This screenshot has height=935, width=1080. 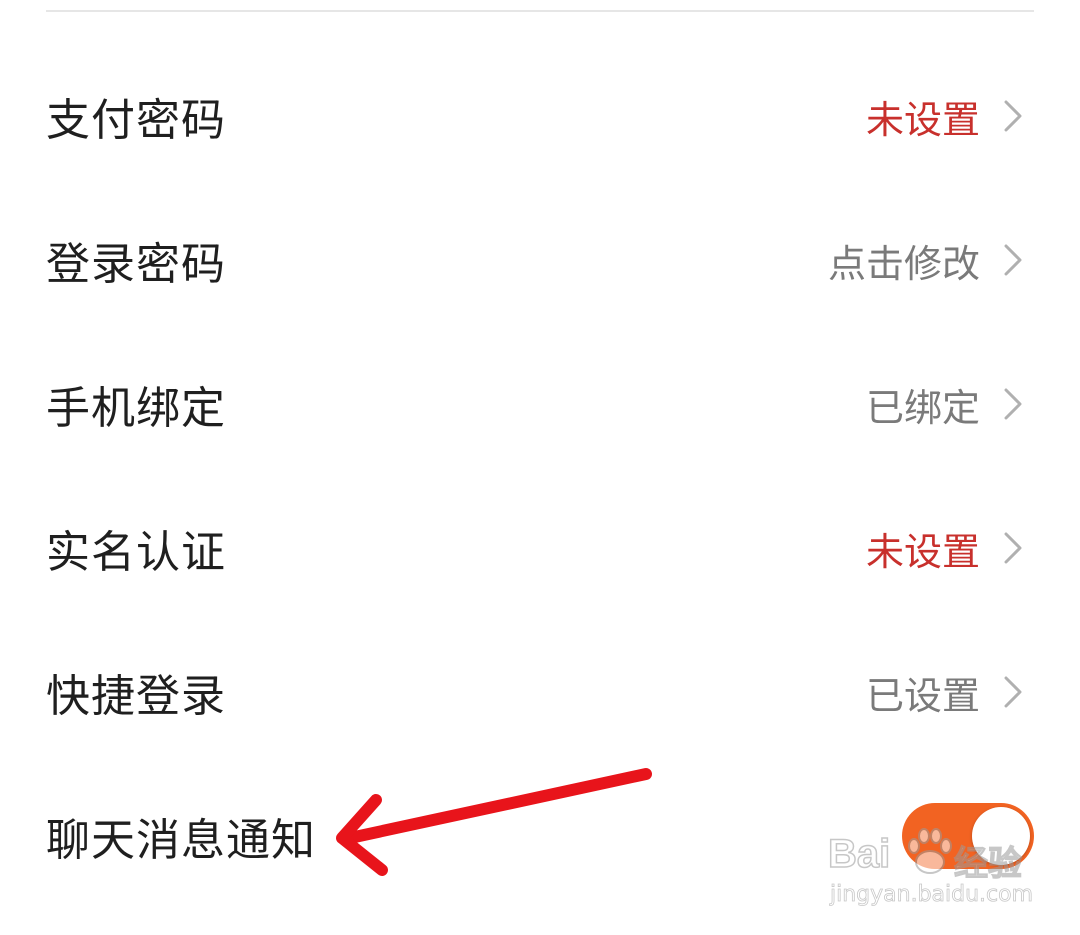 I want to click on toggle-knob, so click(x=1001, y=836).